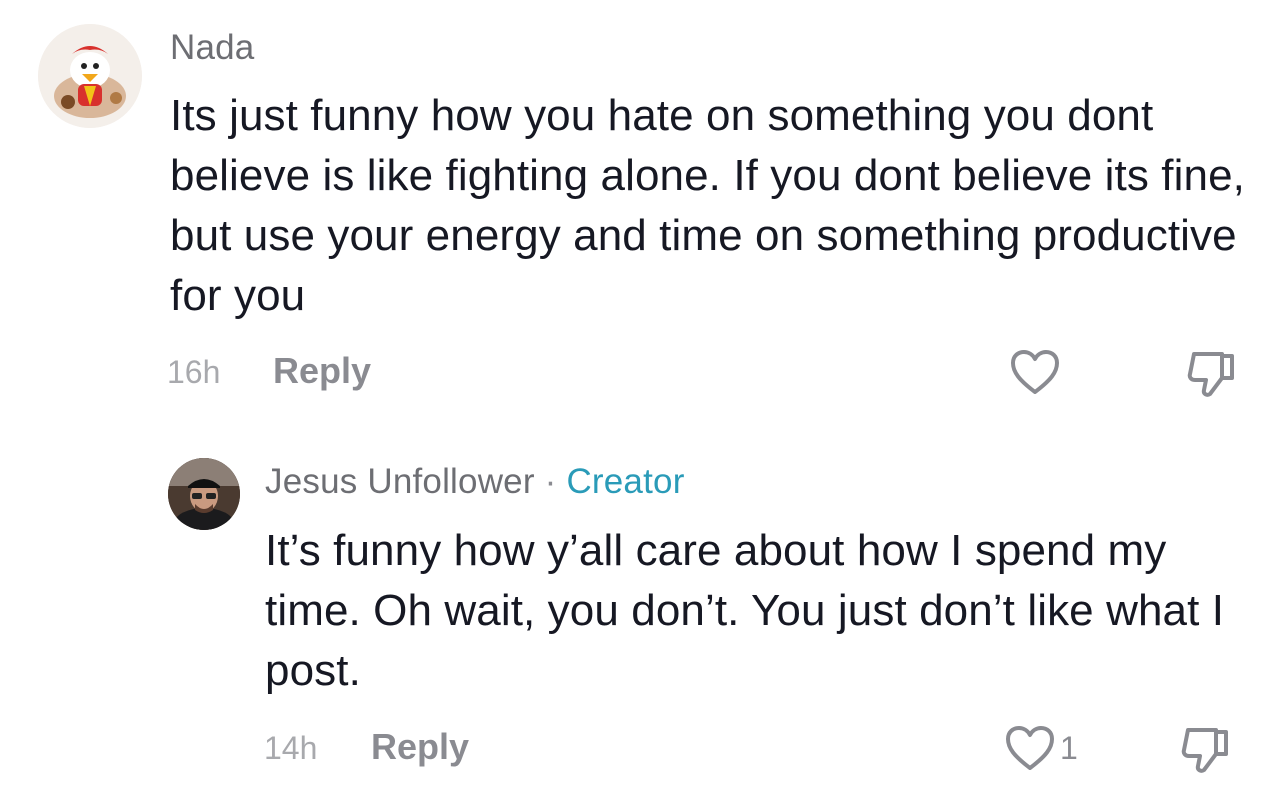 The width and height of the screenshot is (1284, 790). I want to click on creator-badge: Creator, so click(625, 481).